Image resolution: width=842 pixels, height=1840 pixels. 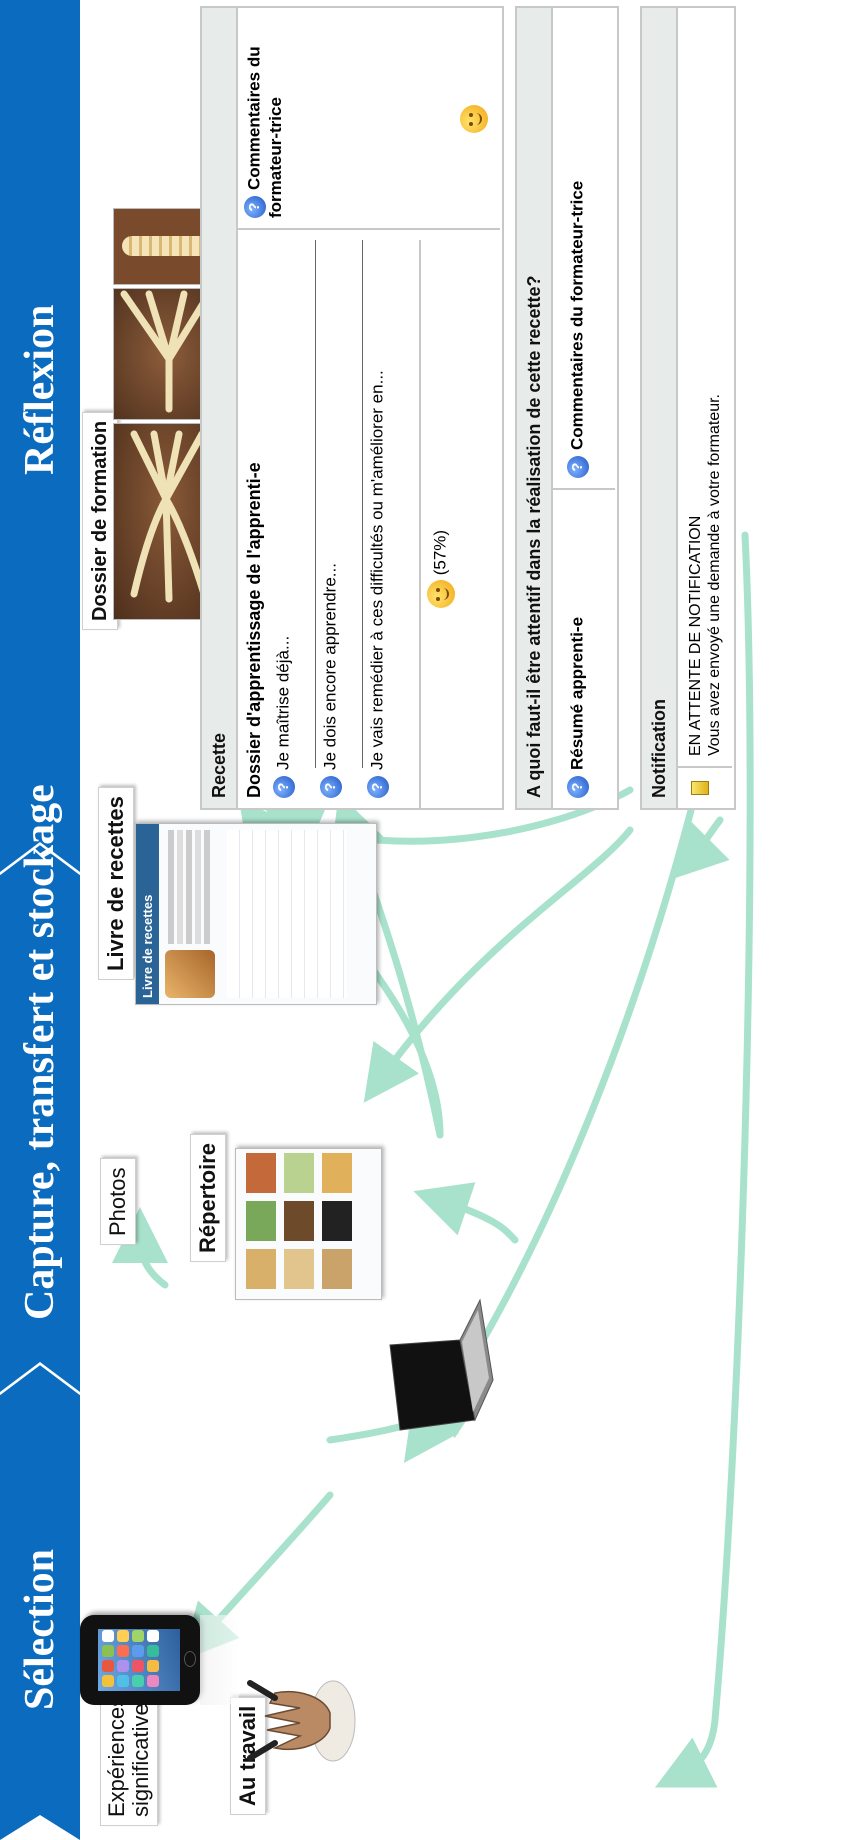 I want to click on learner-summary-title: Résumé apprenti-e, so click(x=577, y=693).